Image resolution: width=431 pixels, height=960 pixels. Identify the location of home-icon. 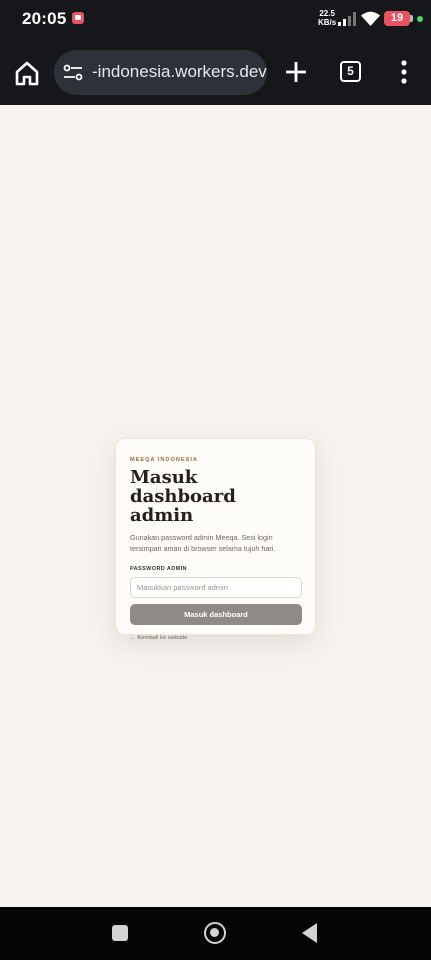
(27, 73).